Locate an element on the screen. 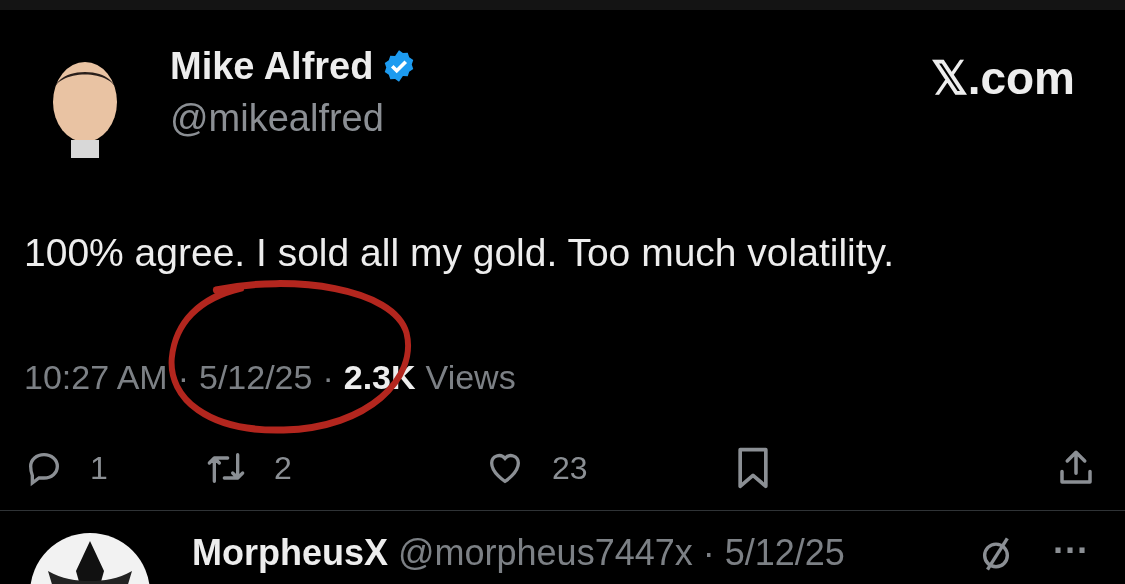 This screenshot has width=1125, height=584. tweet-date: 5/12/25 is located at coordinates (256, 377).